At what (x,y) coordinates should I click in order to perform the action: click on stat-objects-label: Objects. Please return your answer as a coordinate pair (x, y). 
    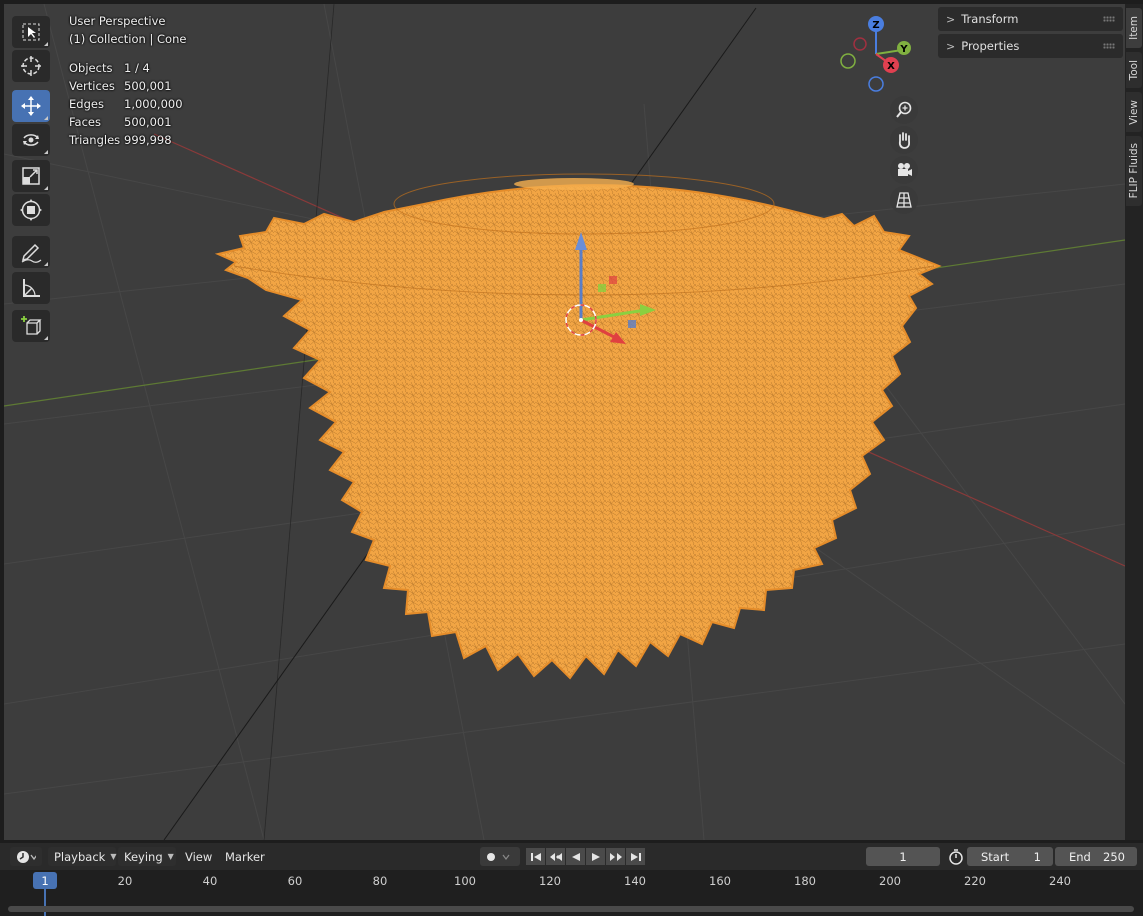
    Looking at the image, I should click on (91, 68).